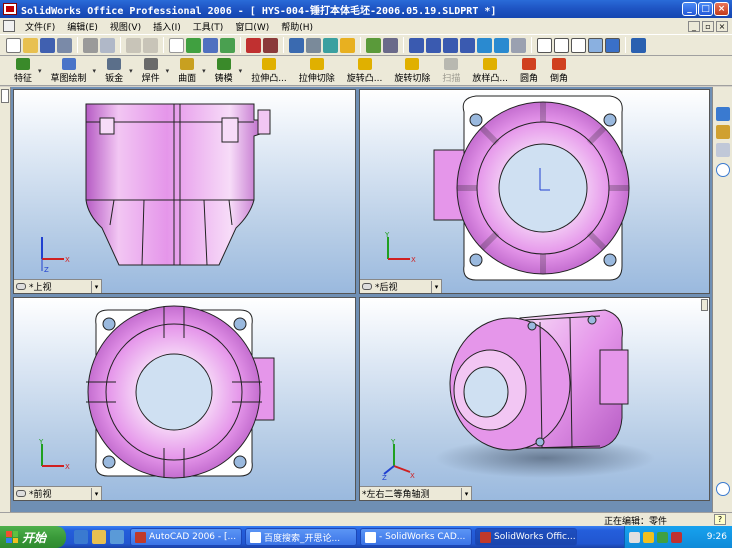 The image size is (732, 548). What do you see at coordinates (252, 26) in the screenshot?
I see `menu-window: 窗口(W)` at bounding box center [252, 26].